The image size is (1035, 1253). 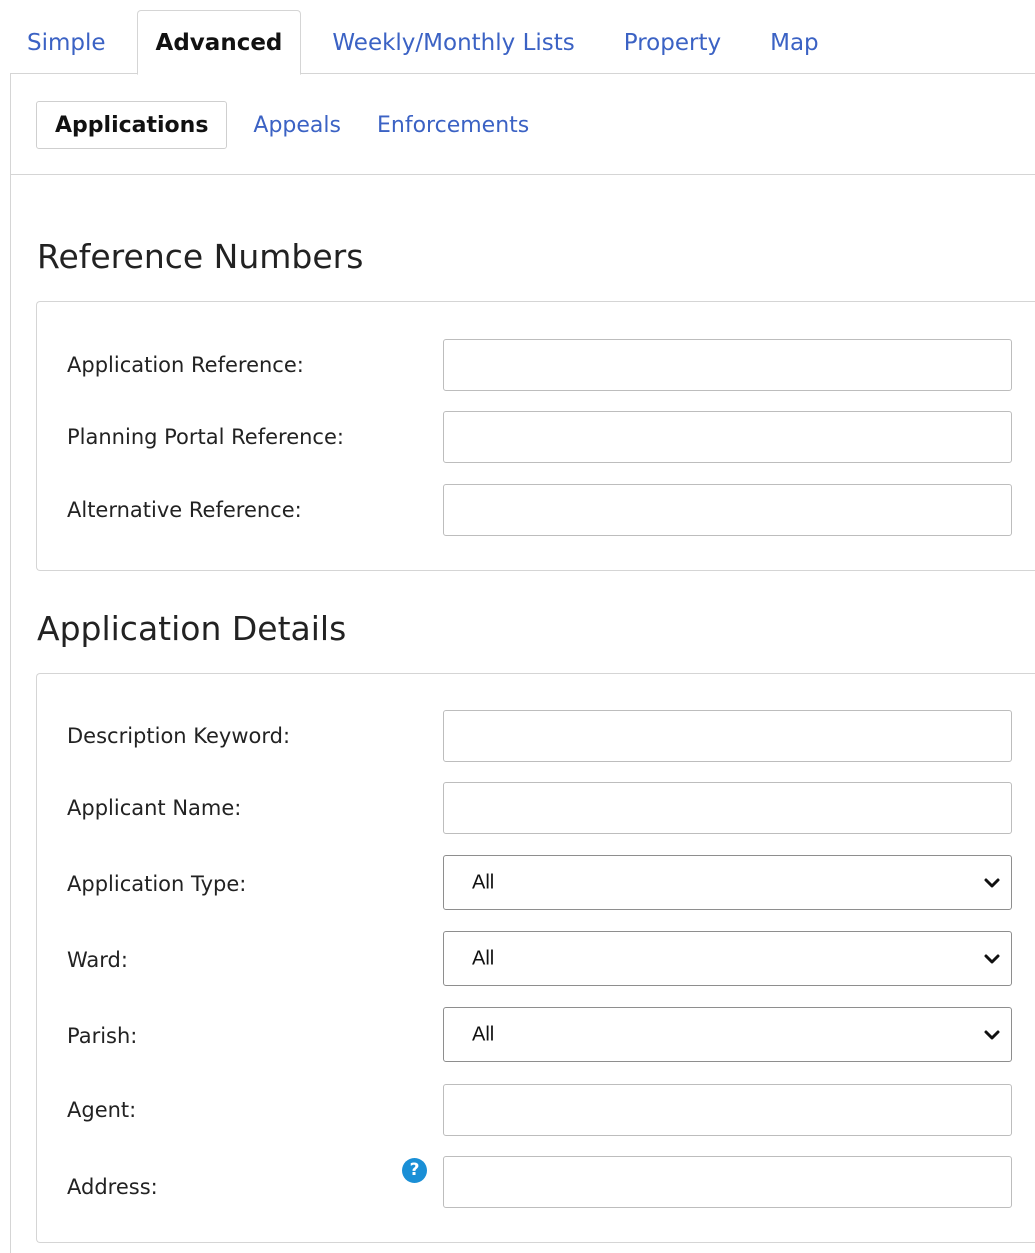 What do you see at coordinates (184, 510) in the screenshot?
I see `alternative-reference-label: Alternative Reference:` at bounding box center [184, 510].